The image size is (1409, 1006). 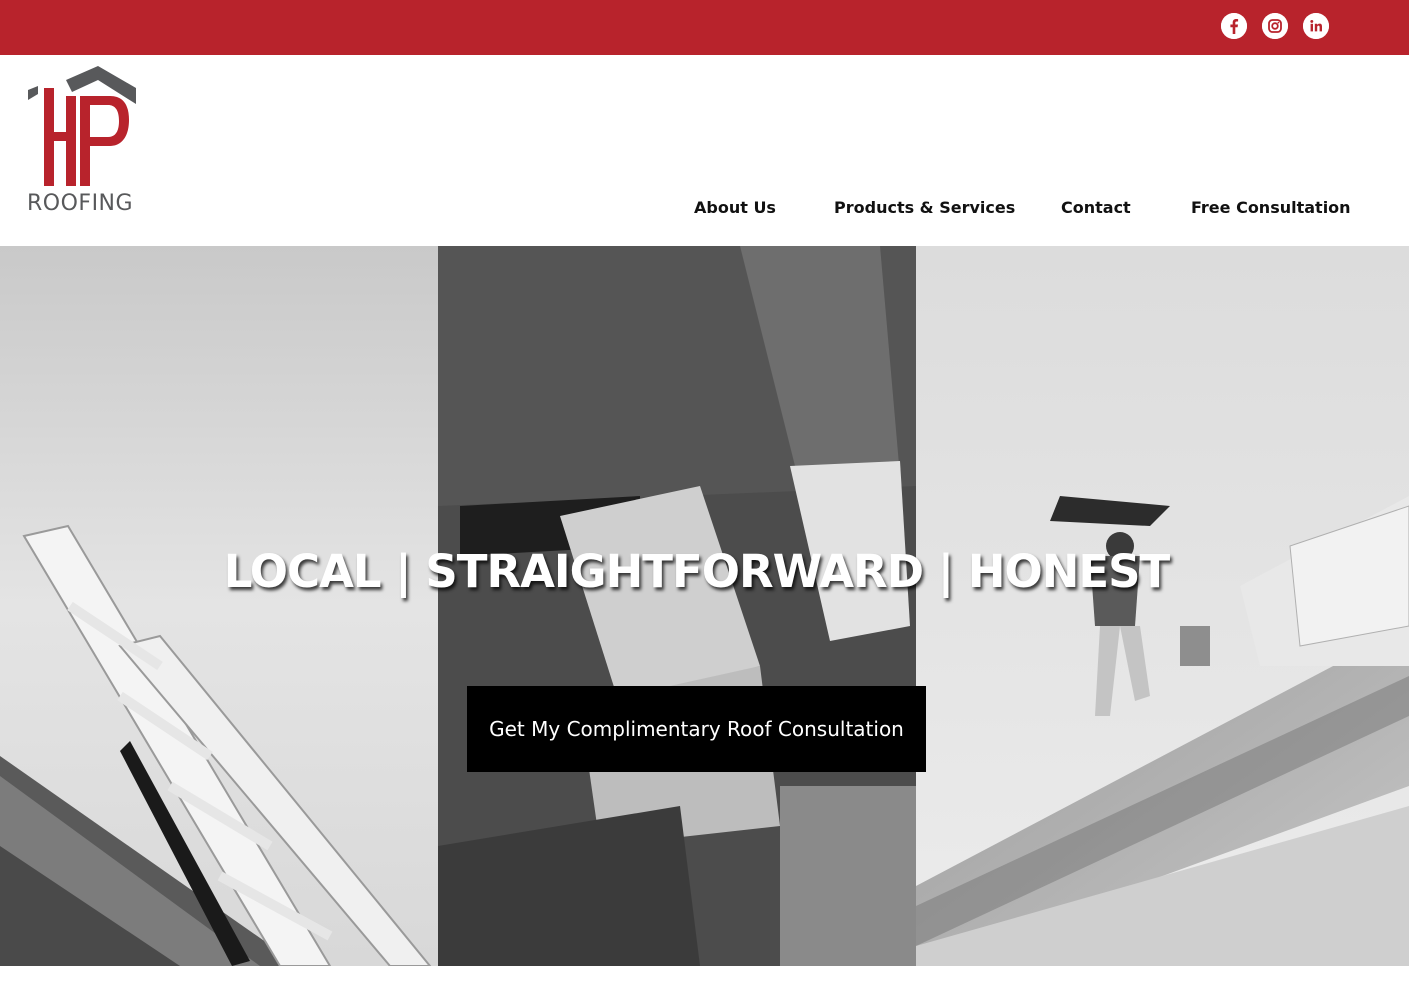 I want to click on linkedin-icon, so click(x=1316, y=26).